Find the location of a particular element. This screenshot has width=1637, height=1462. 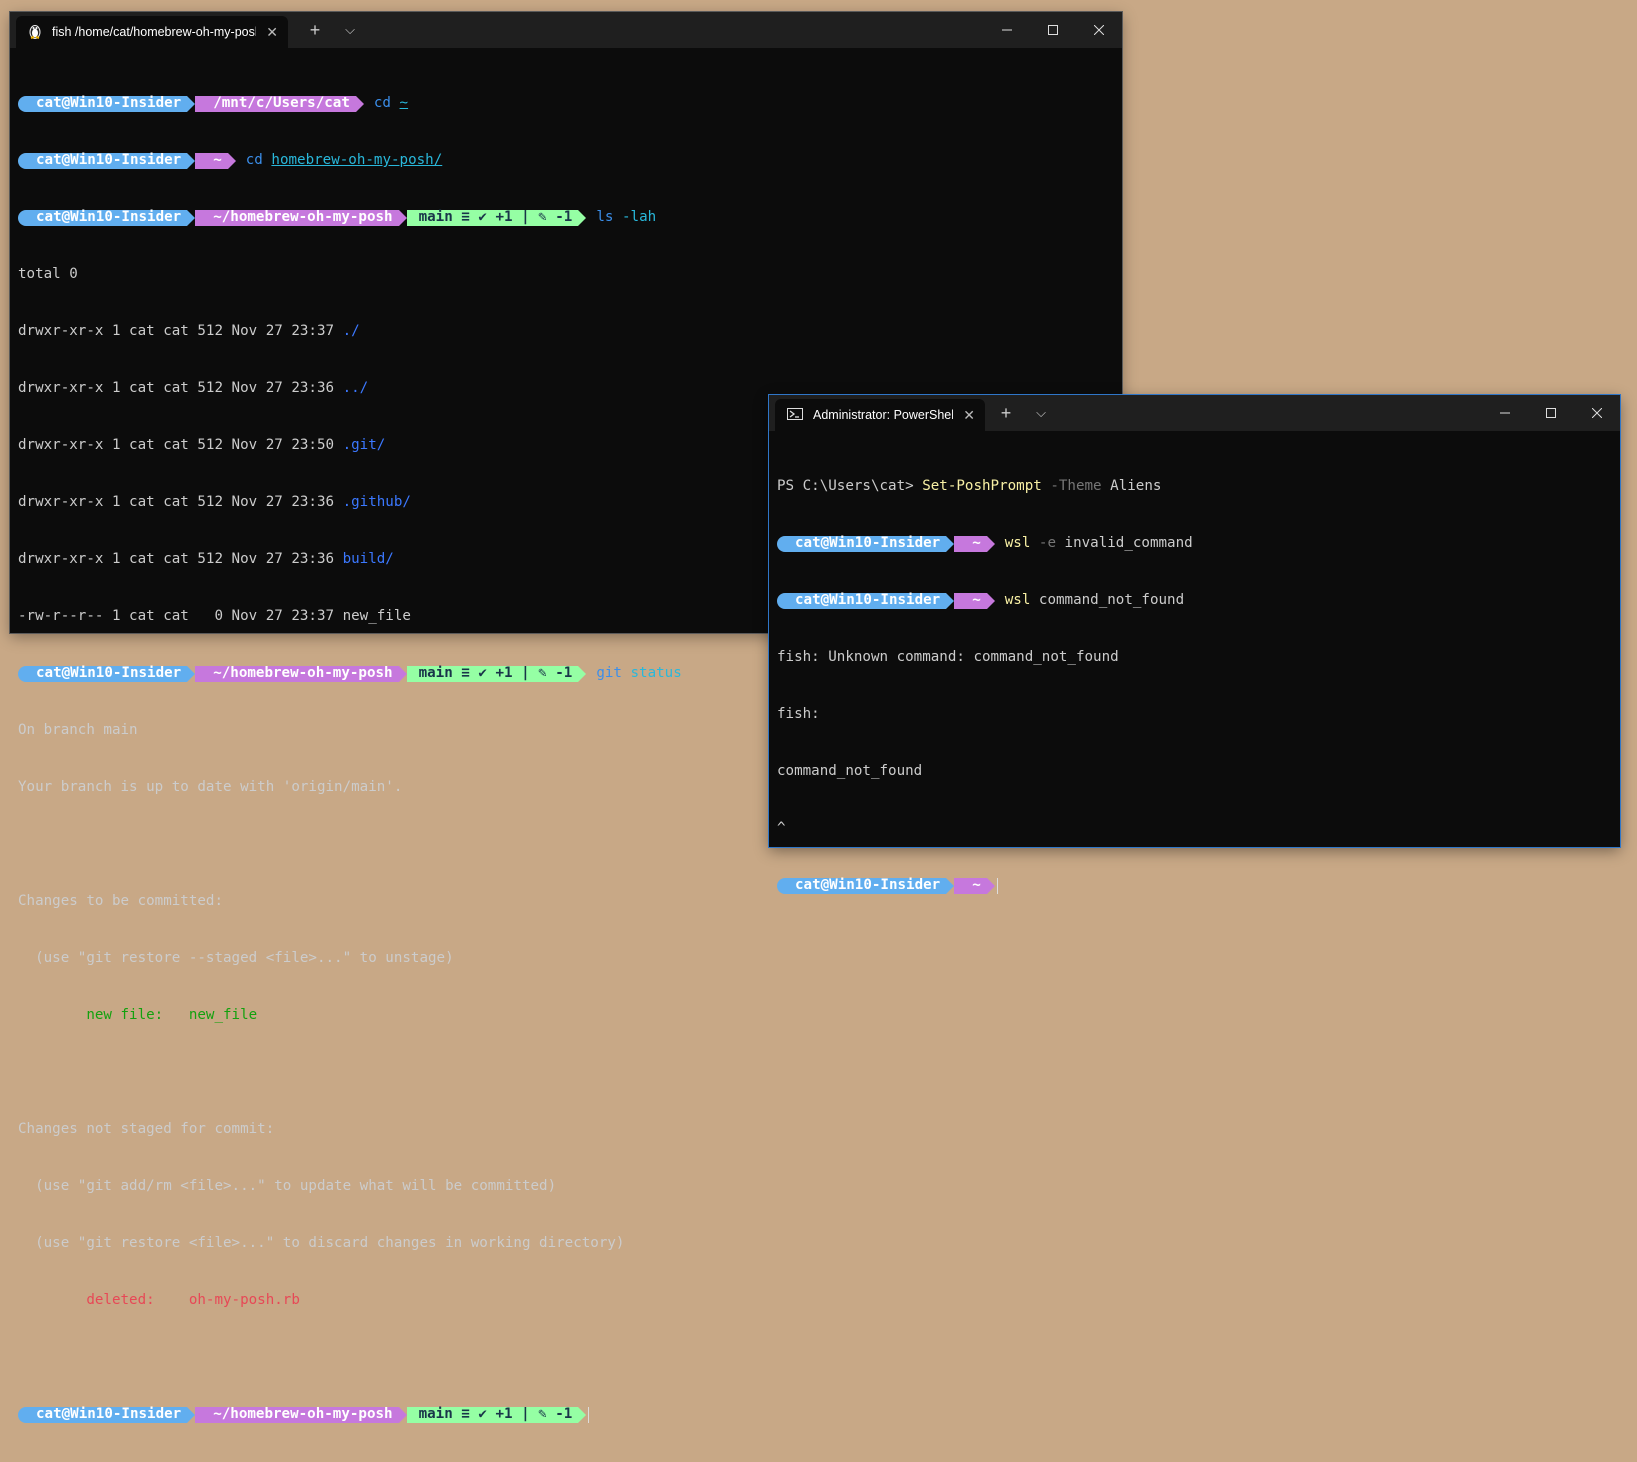

ls-meta: -rw-r--r-- 1 cat cat 0 Nov 27 23:37 is located at coordinates (180, 616).